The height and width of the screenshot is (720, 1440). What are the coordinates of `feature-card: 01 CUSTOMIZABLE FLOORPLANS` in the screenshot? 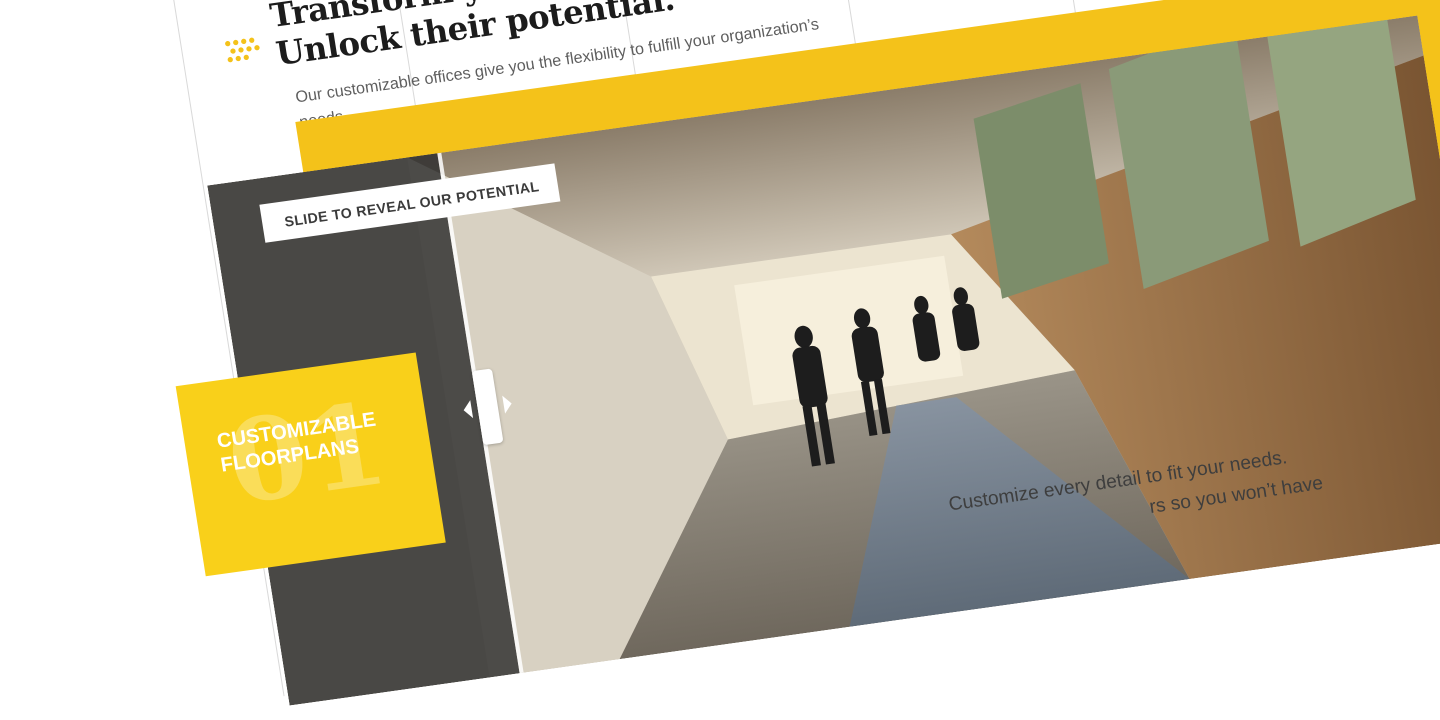 It's located at (310, 464).